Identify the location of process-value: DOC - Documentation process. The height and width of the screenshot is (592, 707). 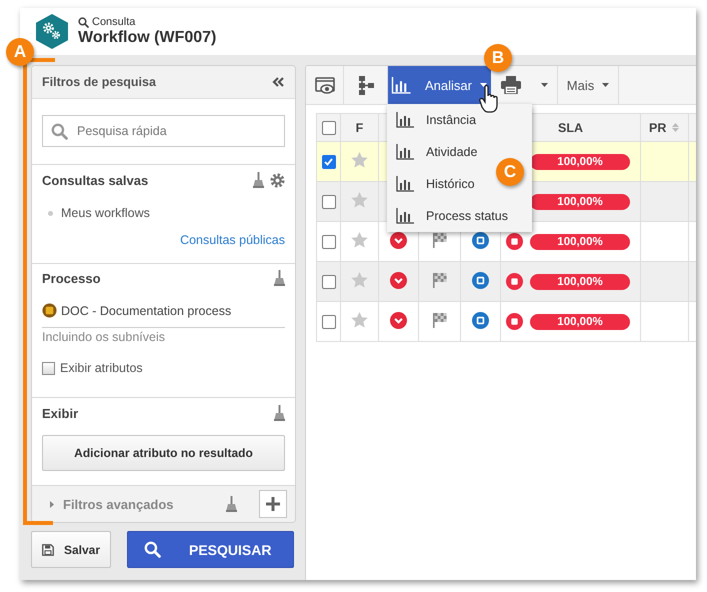
(146, 311).